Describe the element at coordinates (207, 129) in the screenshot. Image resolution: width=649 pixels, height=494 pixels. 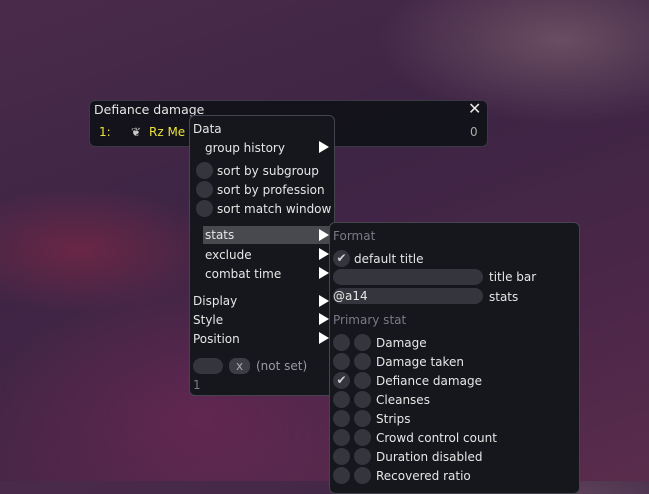
I see `data-header: Data` at that location.